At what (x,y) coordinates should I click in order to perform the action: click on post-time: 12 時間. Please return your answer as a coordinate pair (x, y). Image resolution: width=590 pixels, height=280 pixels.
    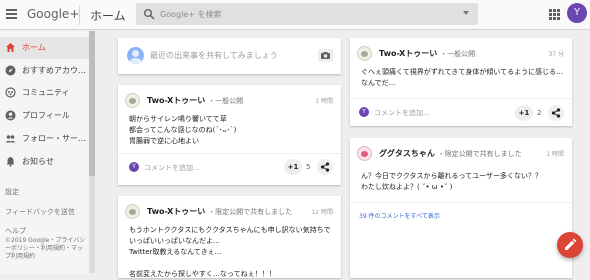
    Looking at the image, I should click on (322, 211).